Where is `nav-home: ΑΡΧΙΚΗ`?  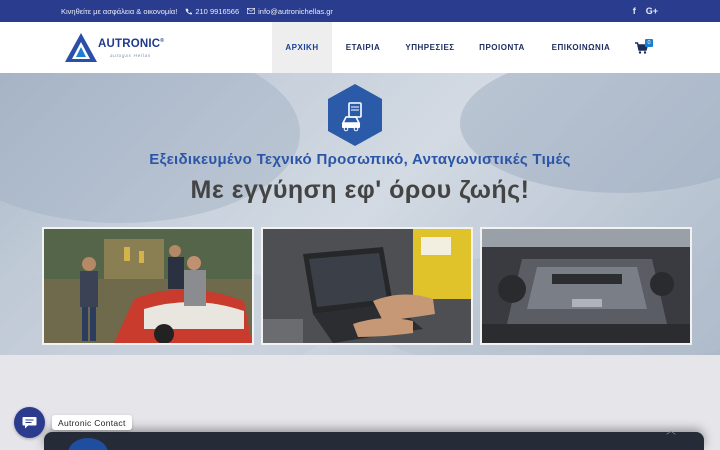 nav-home: ΑΡΧΙΚΗ is located at coordinates (302, 47).